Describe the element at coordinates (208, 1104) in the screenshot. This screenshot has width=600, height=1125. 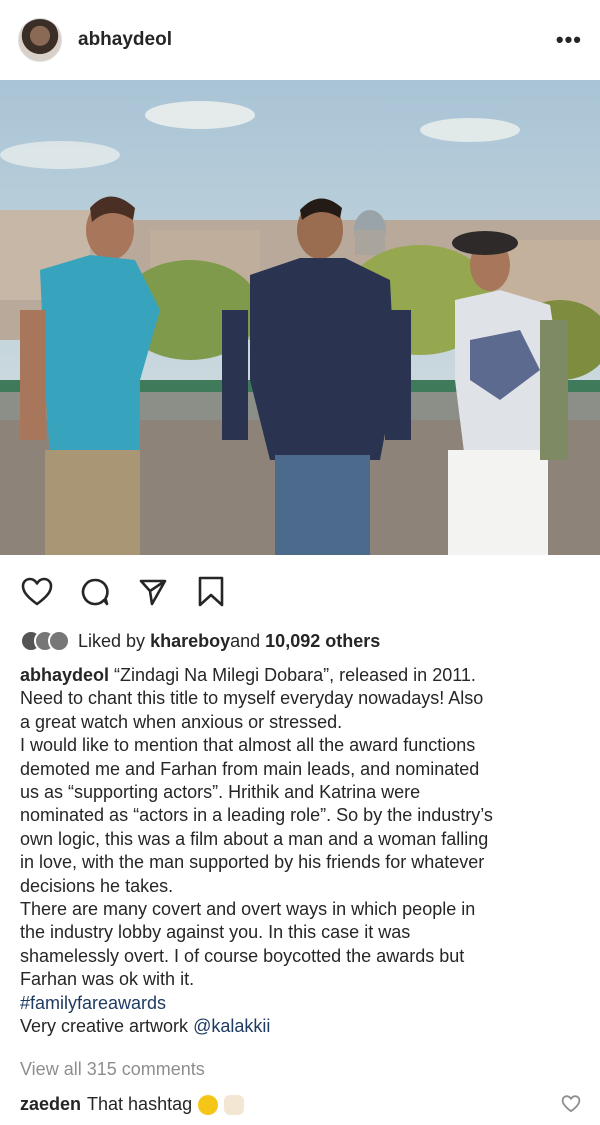
I see `grinning-face-icon` at that location.